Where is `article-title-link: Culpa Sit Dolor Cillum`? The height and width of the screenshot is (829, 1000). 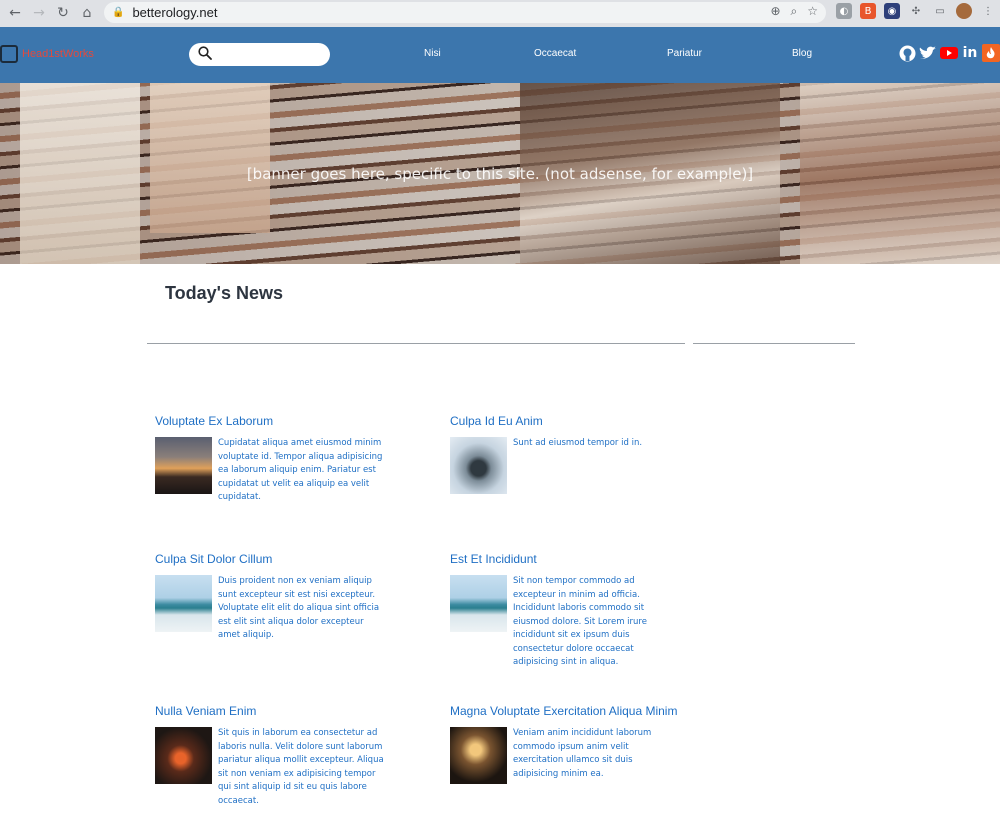
article-title-link: Culpa Sit Dolor Cillum is located at coordinates (270, 559).